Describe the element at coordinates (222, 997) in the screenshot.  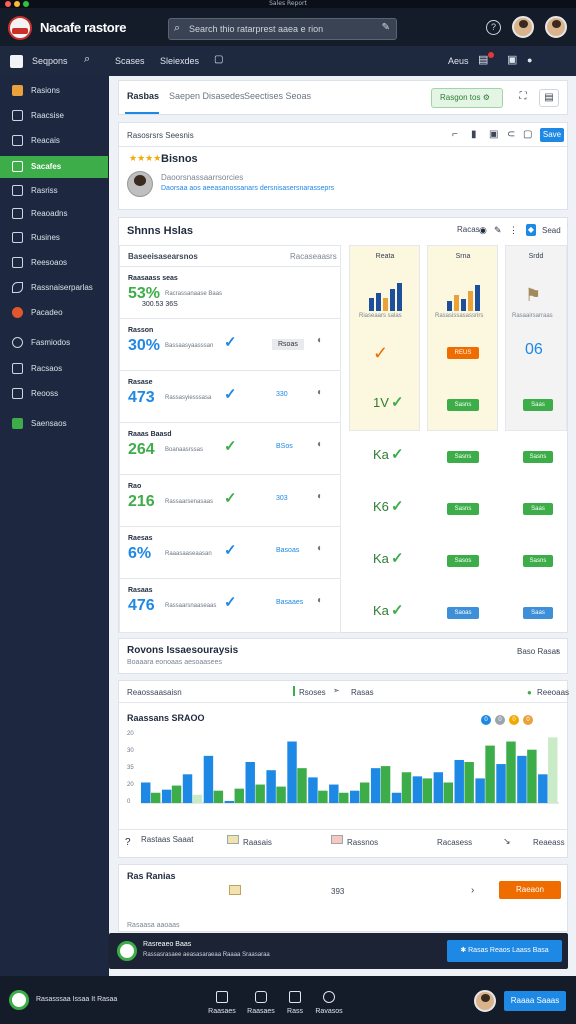
I see `footer-chart-icon` at that location.